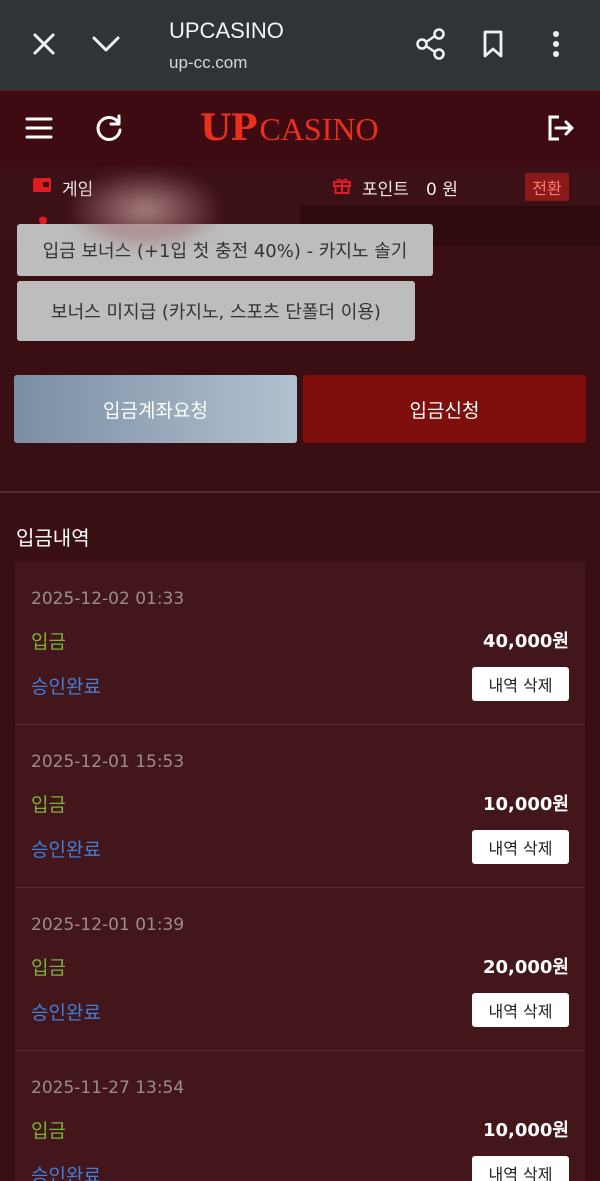 Image resolution: width=600 pixels, height=1181 pixels. I want to click on redacted-blur, so click(145, 210).